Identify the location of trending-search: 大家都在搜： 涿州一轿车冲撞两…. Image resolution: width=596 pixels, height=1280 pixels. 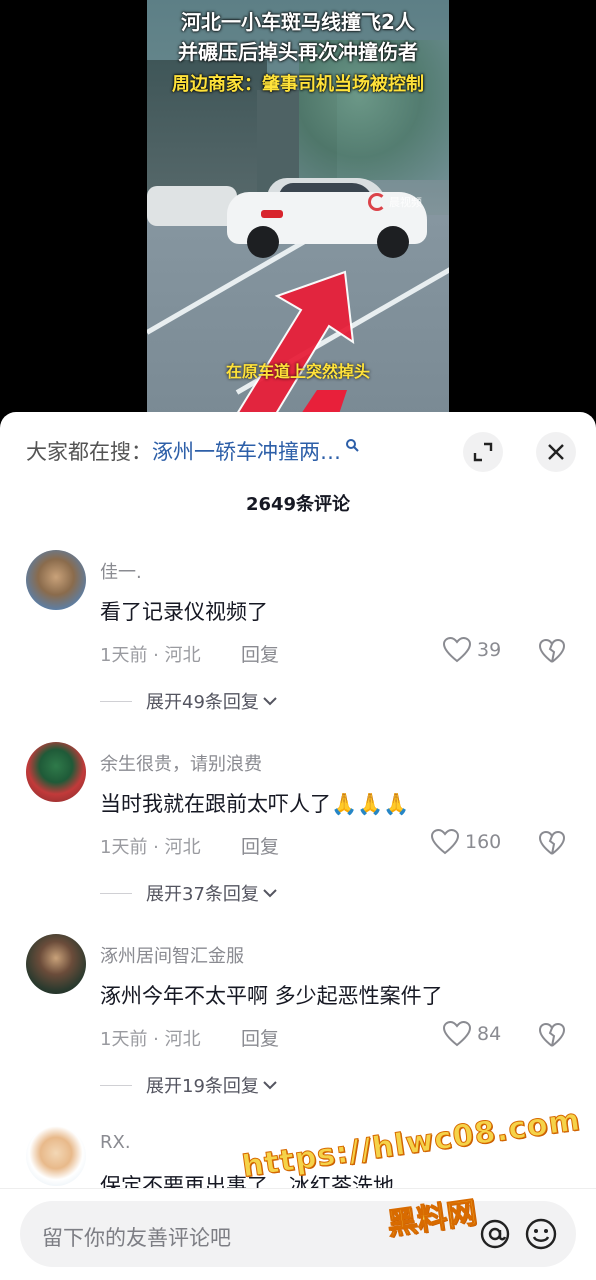
(192, 451).